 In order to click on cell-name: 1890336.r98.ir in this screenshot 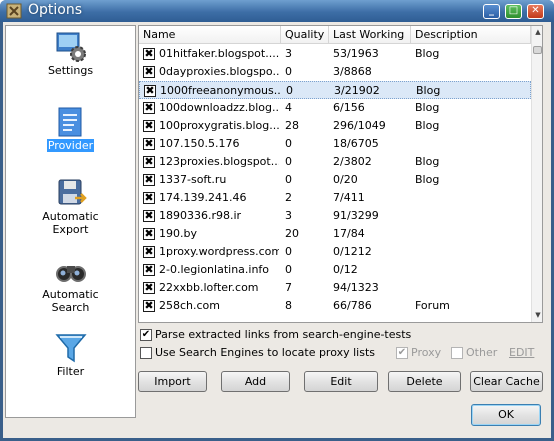, I will do `click(200, 215)`.